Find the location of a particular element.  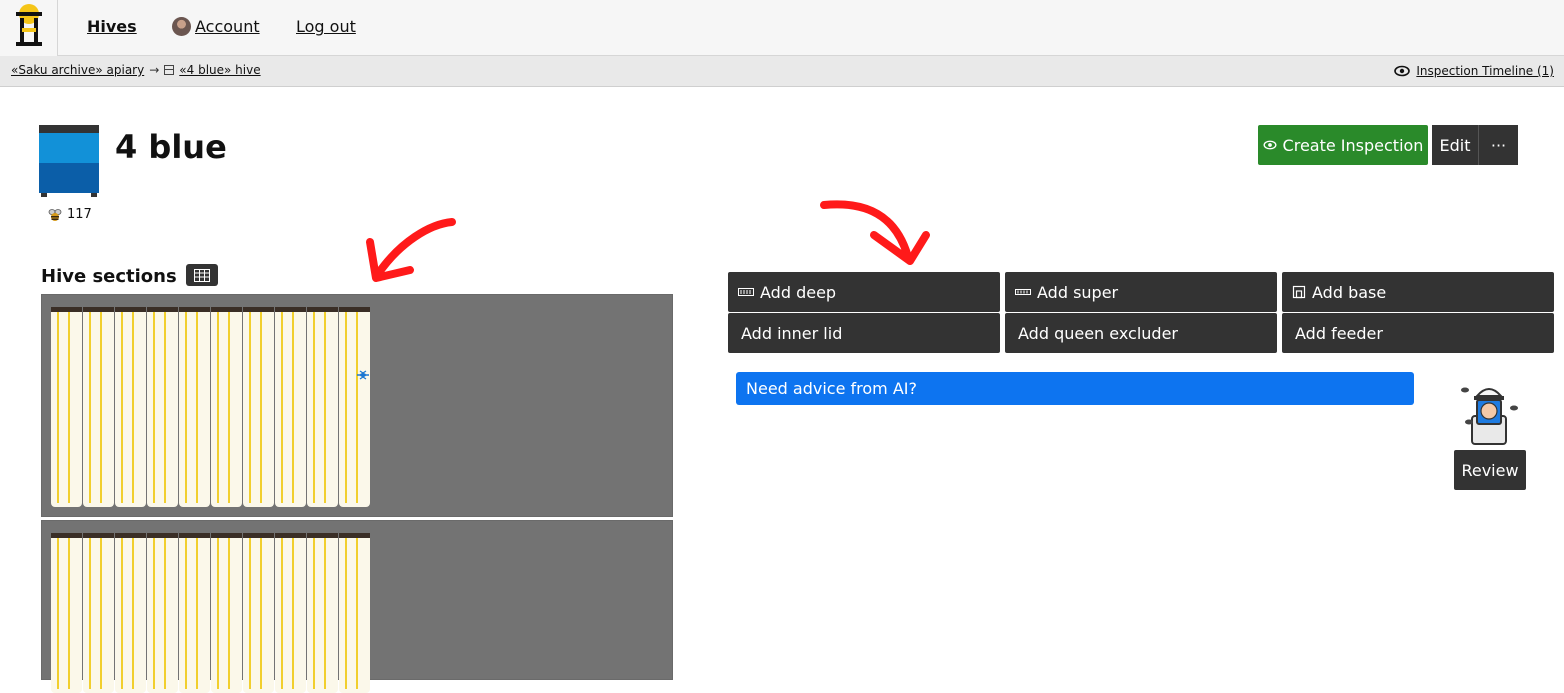

hive-sections-title: Hive sections is located at coordinates (109, 276).